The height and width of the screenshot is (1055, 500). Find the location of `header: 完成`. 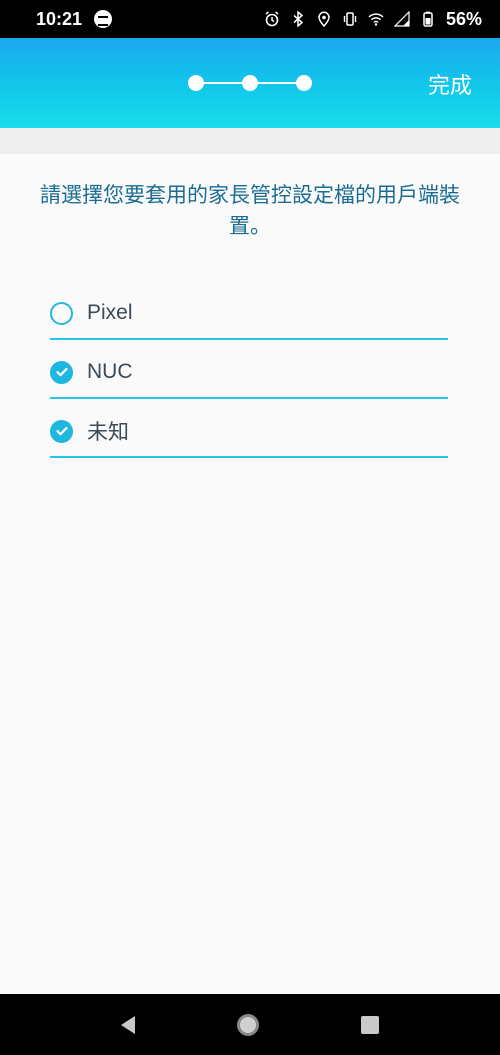

header: 完成 is located at coordinates (250, 83).